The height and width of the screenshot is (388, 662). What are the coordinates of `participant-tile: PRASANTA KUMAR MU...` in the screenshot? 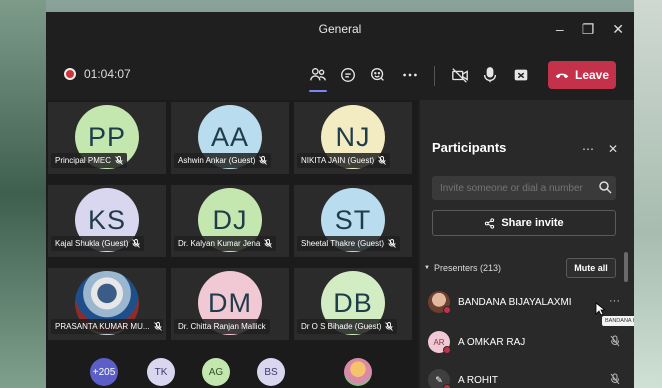 It's located at (107, 304).